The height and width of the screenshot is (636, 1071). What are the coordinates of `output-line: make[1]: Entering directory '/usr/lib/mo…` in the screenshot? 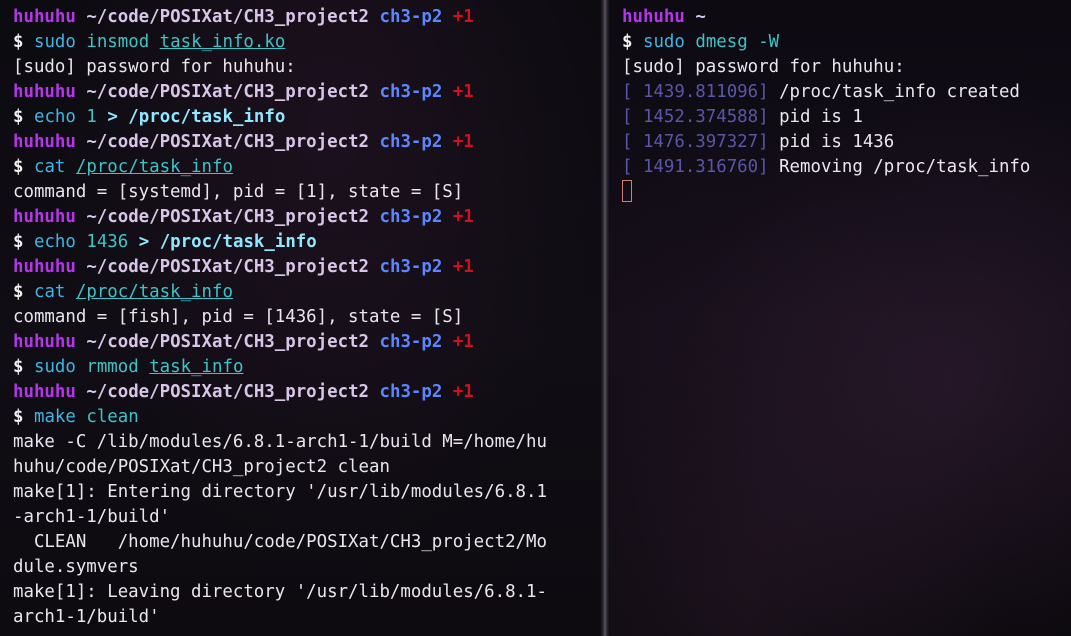 It's located at (280, 492).